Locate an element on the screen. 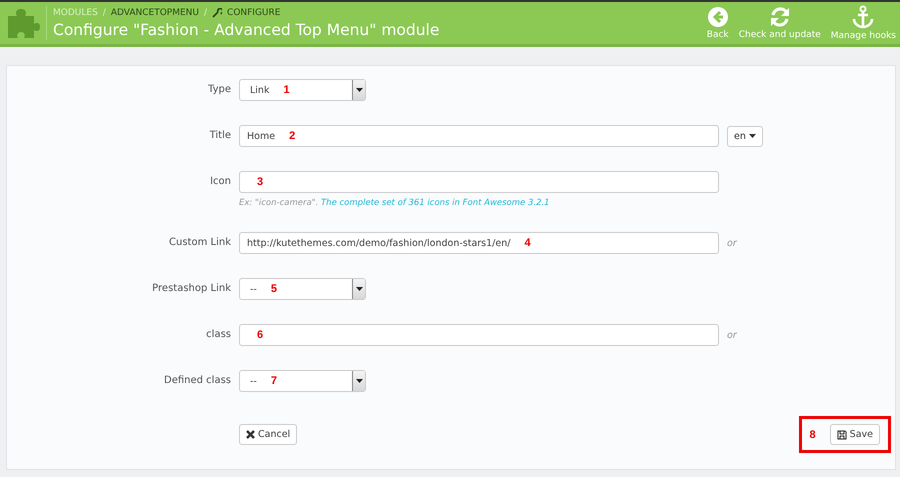 The height and width of the screenshot is (477, 900). field-label: Prestashop Link is located at coordinates (191, 289).